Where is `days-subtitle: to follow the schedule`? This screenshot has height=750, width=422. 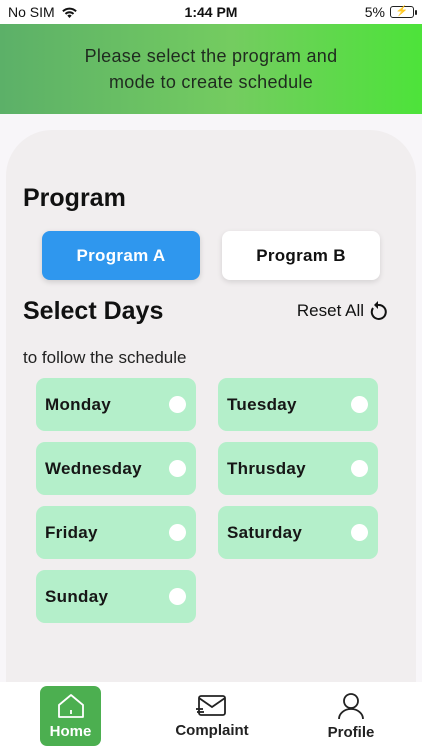 days-subtitle: to follow the schedule is located at coordinates (105, 357).